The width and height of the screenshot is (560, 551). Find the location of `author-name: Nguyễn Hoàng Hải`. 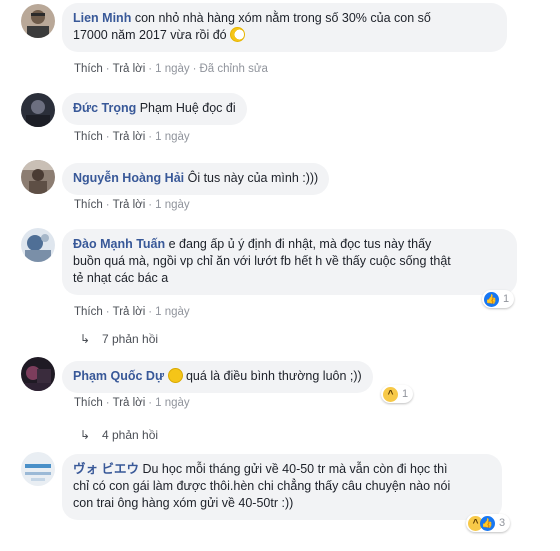

author-name: Nguyễn Hoàng Hải is located at coordinates (128, 178).